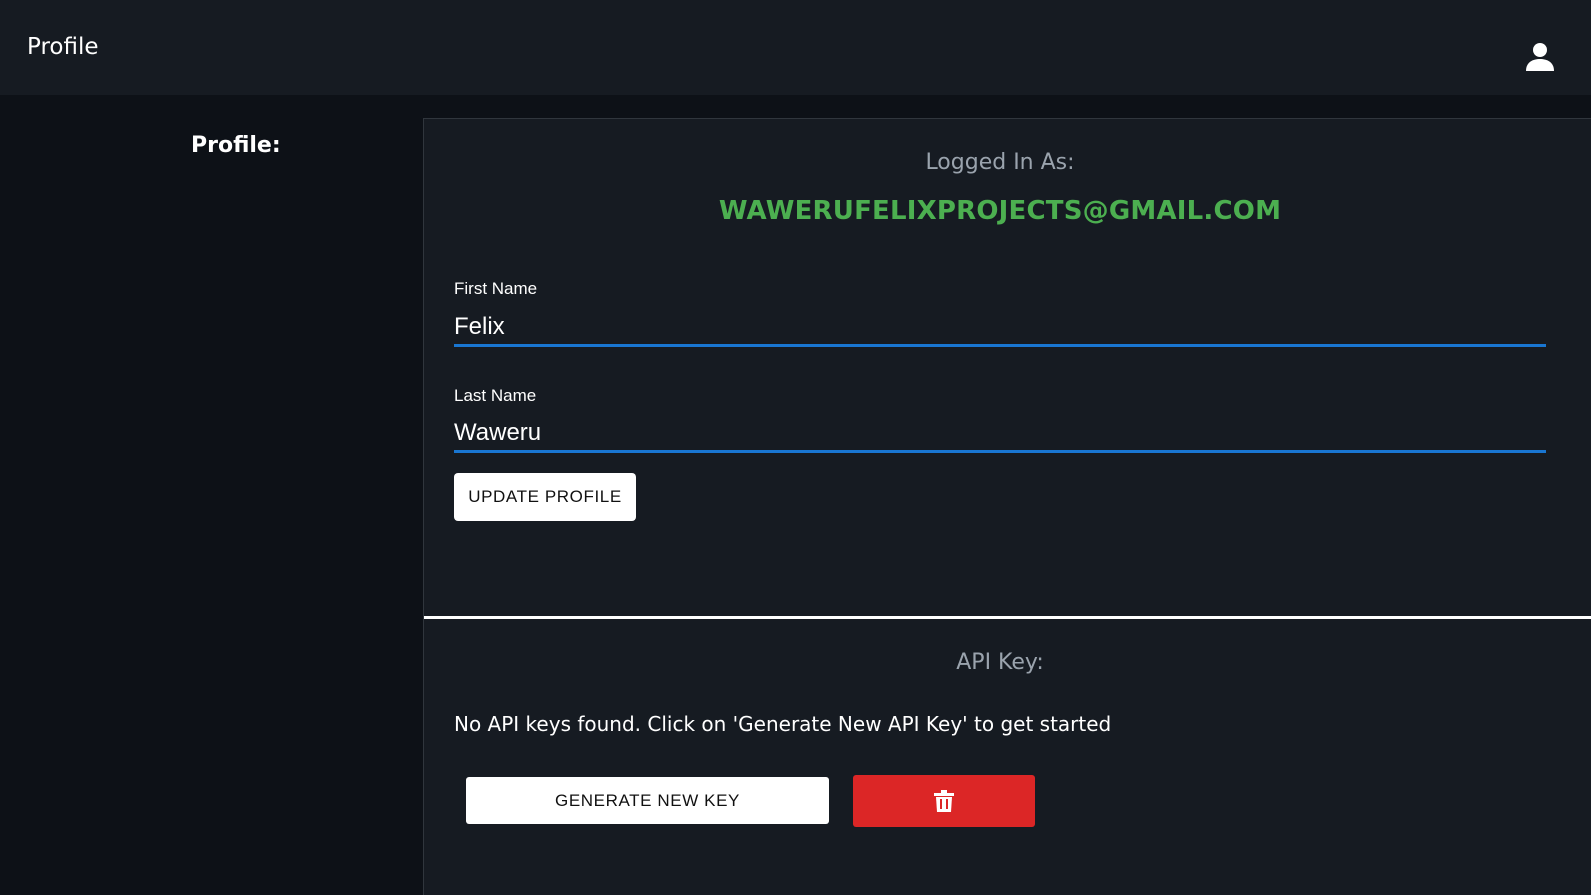 The image size is (1591, 895). Describe the element at coordinates (495, 395) in the screenshot. I see `last-name-label: Last Name` at that location.